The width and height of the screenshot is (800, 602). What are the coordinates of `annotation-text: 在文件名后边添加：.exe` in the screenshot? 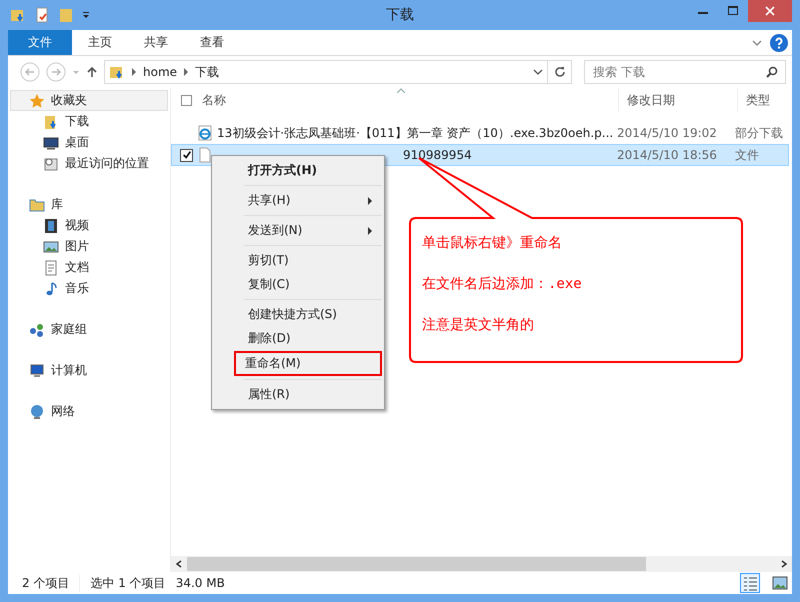 It's located at (502, 284).